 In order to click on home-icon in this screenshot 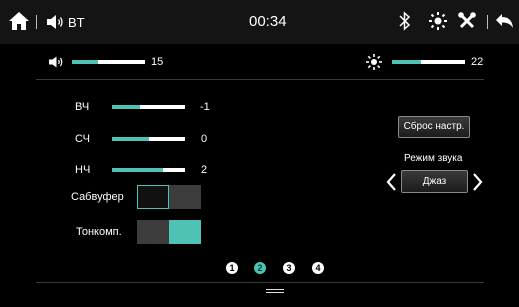, I will do `click(19, 21)`.